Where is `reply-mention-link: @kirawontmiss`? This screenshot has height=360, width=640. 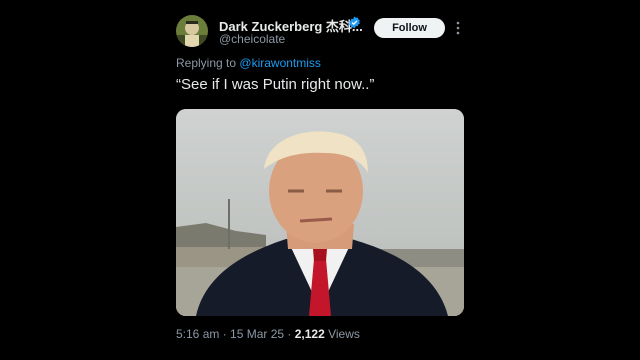 reply-mention-link: @kirawontmiss is located at coordinates (280, 63).